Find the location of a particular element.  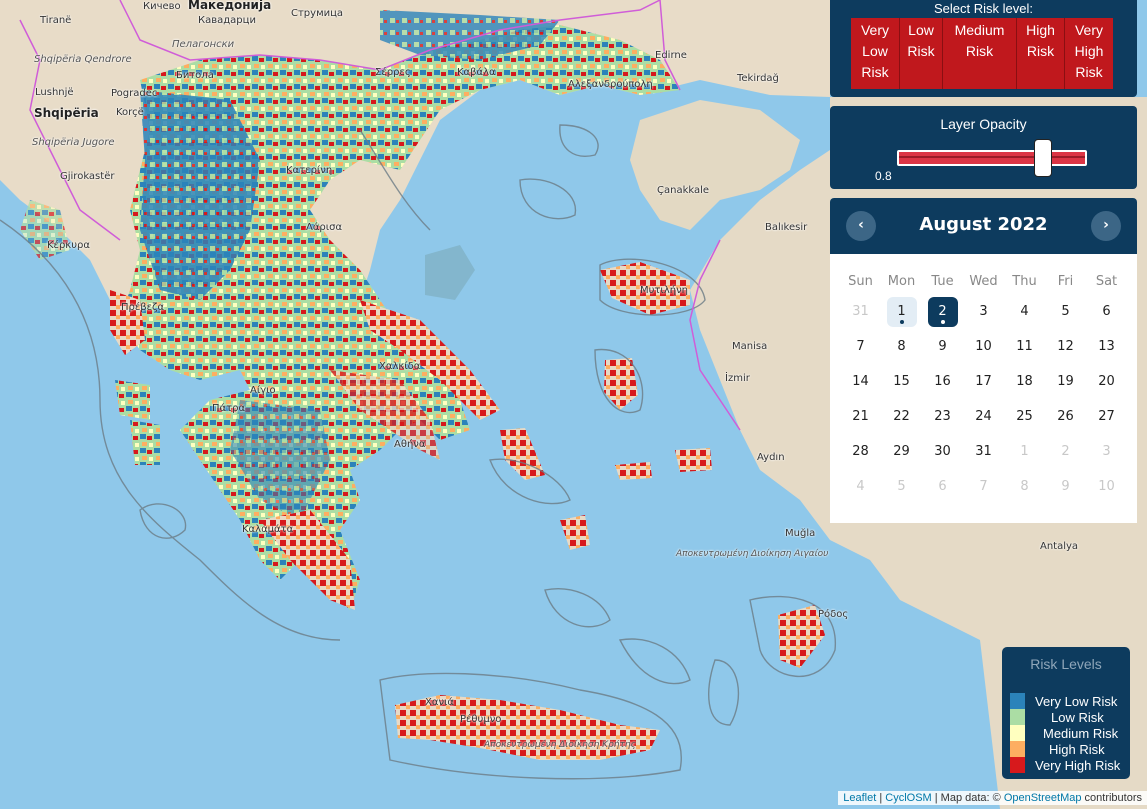

calendar-day: 23 is located at coordinates (942, 418).